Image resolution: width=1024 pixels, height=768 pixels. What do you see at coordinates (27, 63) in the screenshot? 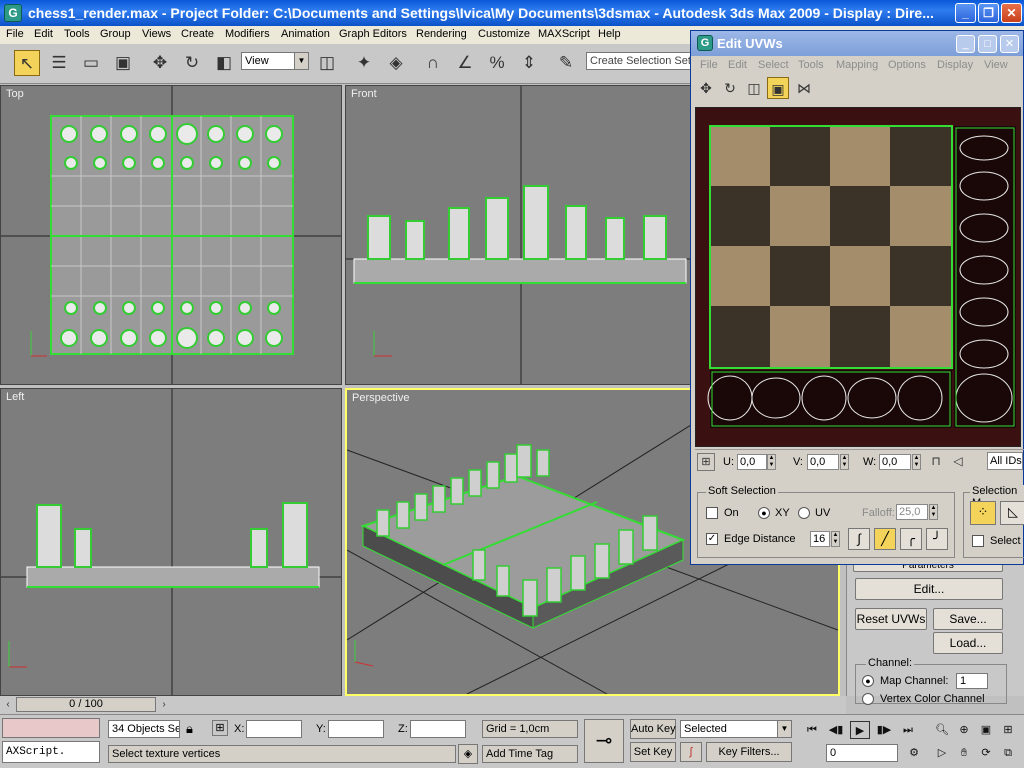
I see `select-object-icon: ↖` at bounding box center [27, 63].